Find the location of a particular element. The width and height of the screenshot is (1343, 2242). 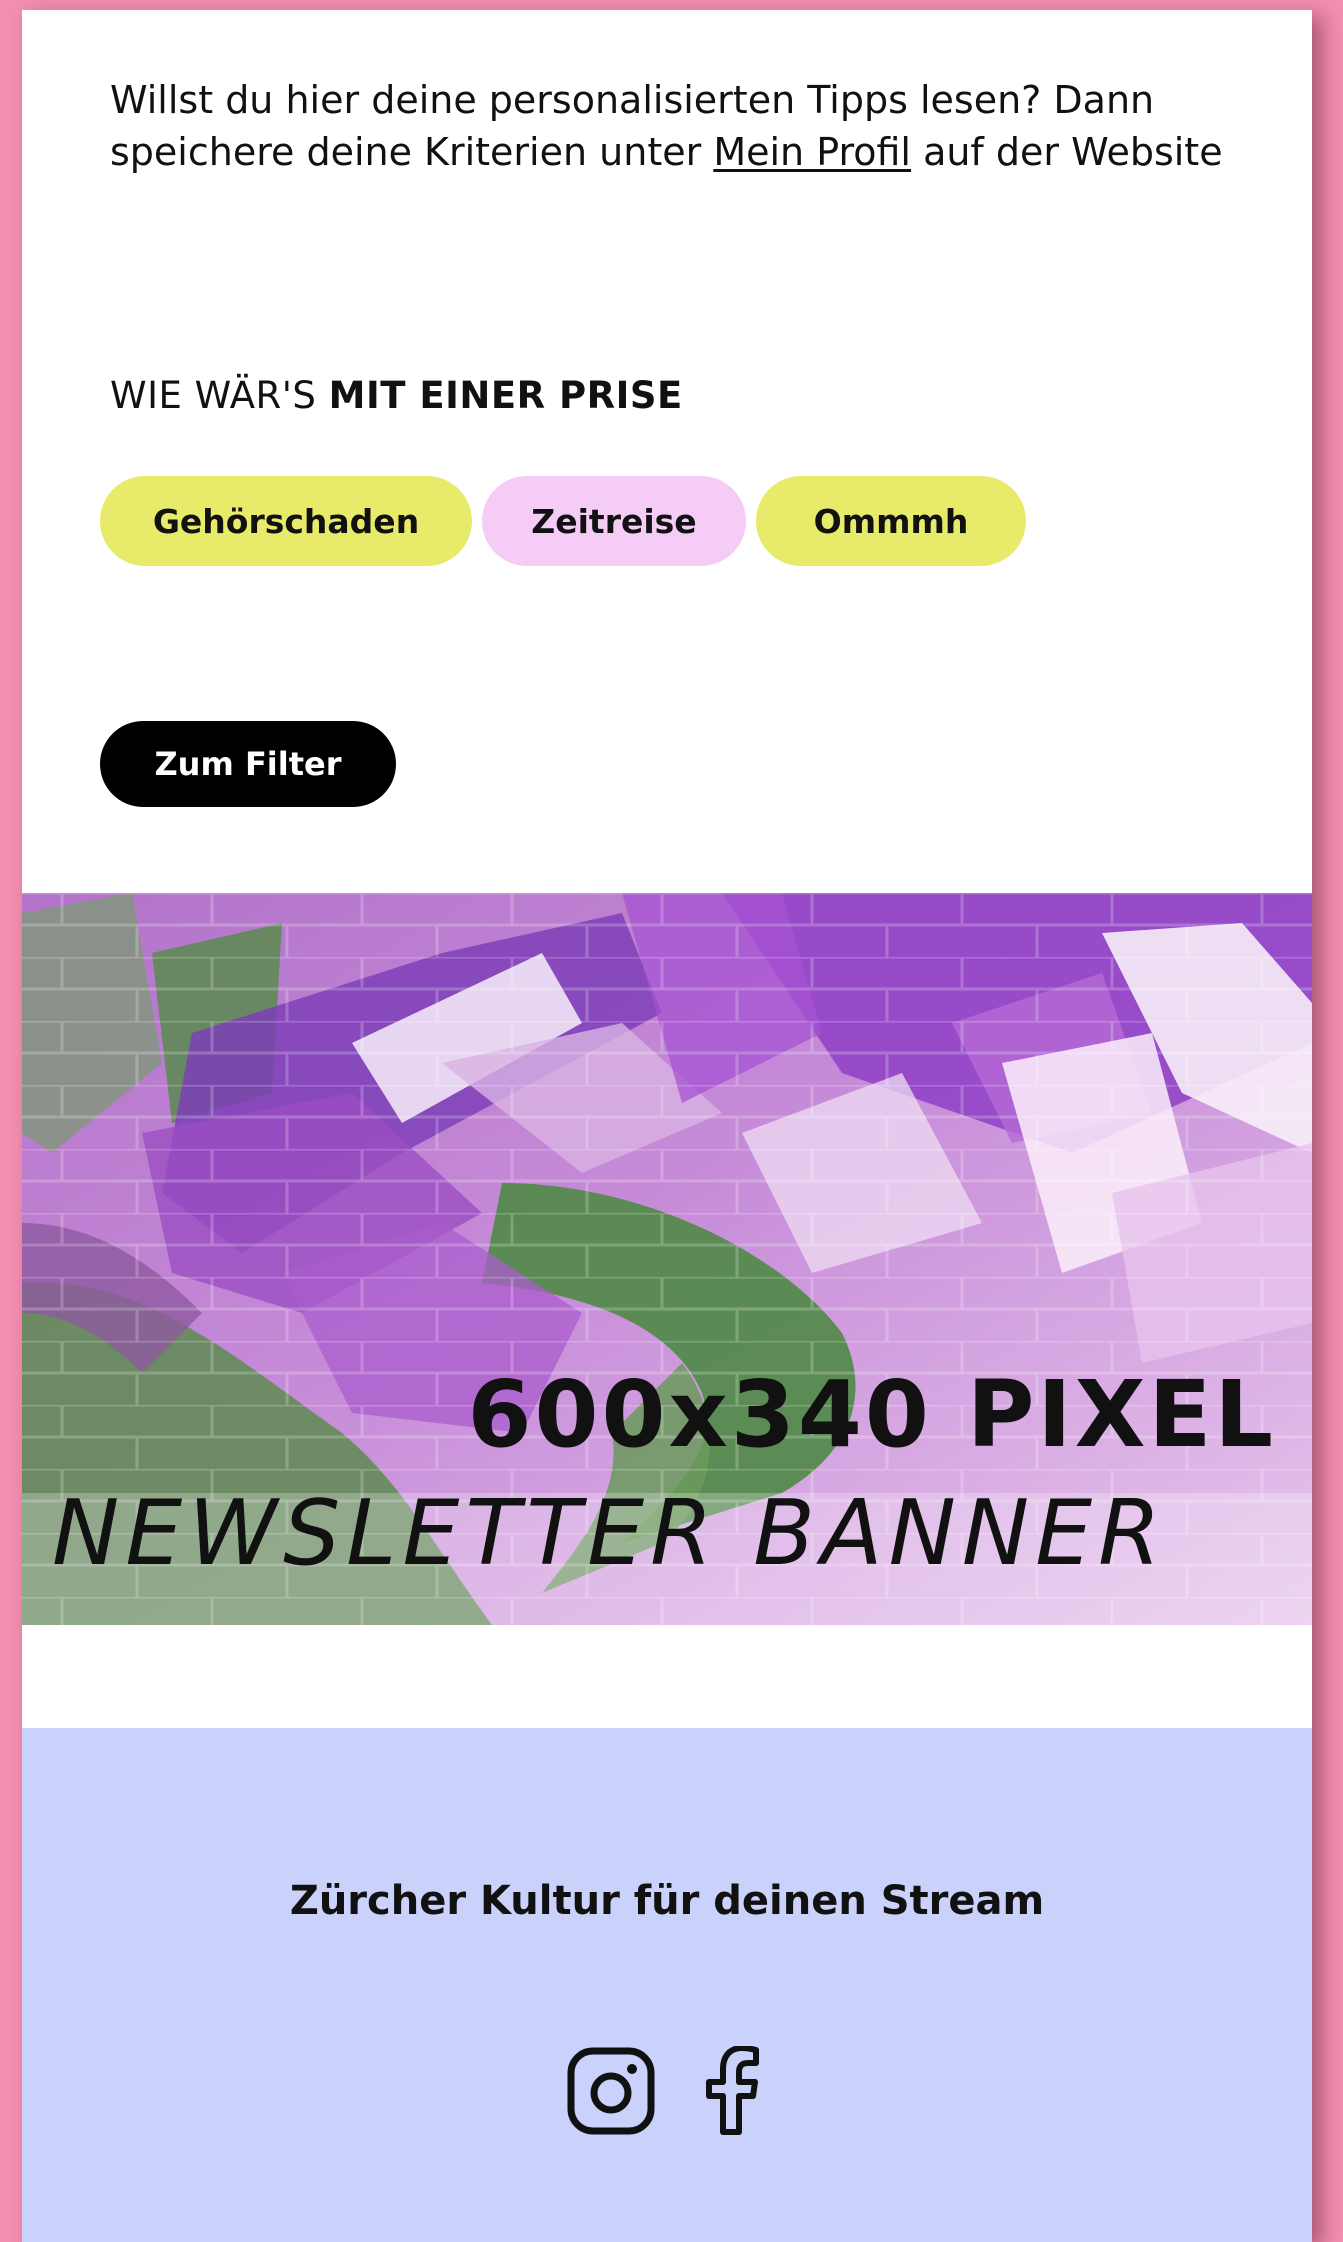

facebook-icon is located at coordinates (731, 2090).